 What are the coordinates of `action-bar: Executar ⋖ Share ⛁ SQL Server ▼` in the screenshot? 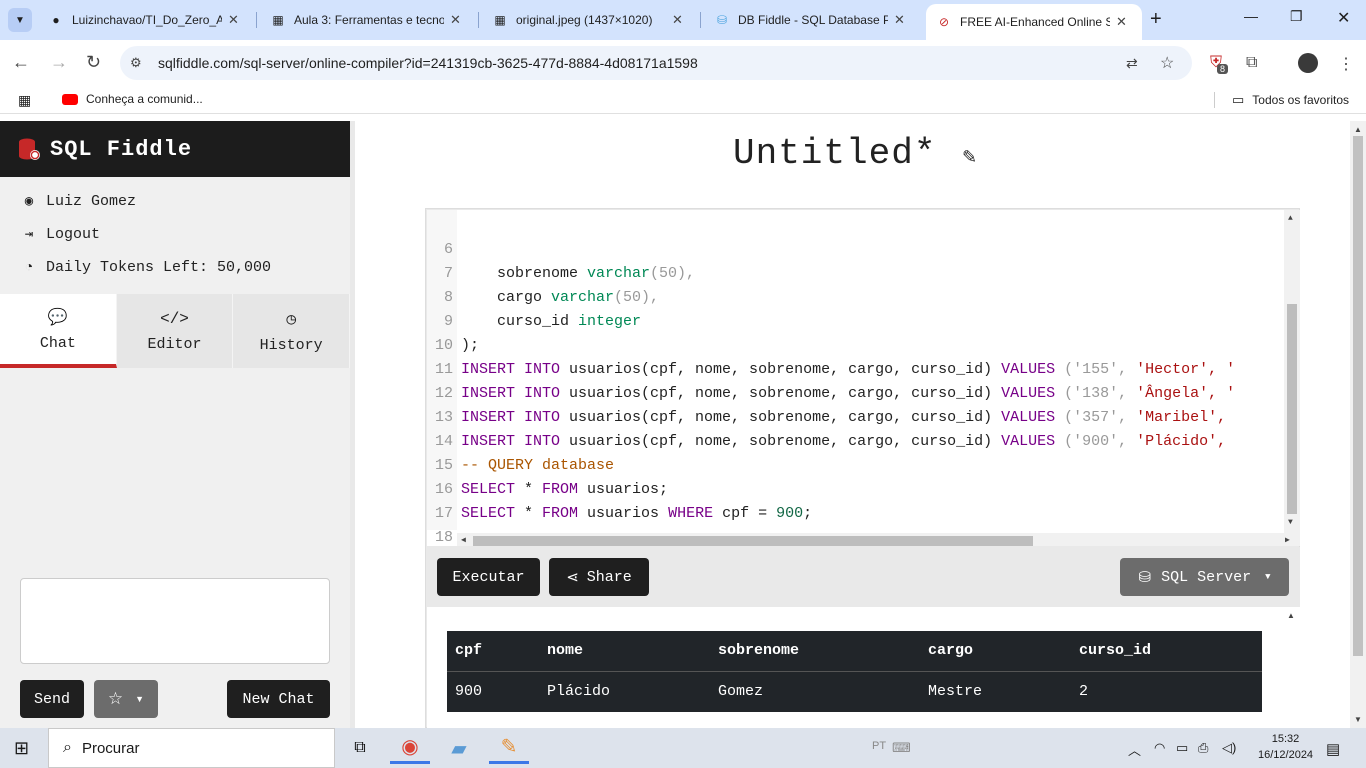 It's located at (863, 577).